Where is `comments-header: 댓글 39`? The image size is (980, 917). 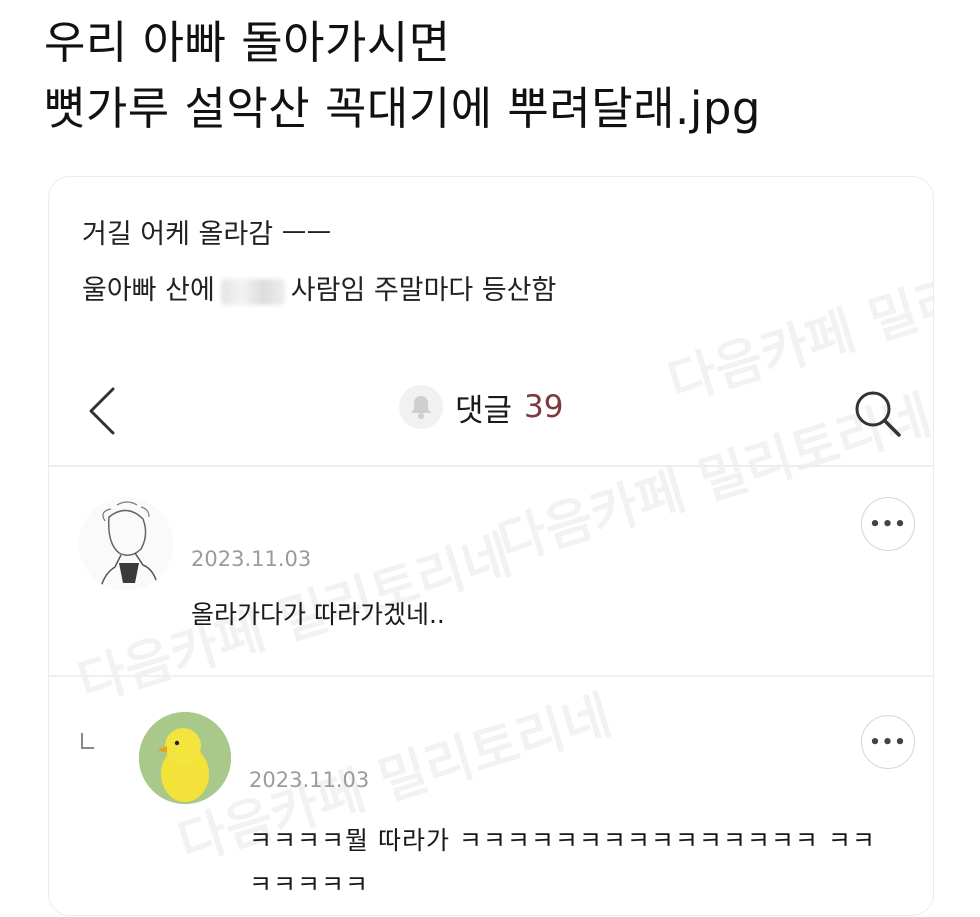 comments-header: 댓글 39 is located at coordinates (481, 407).